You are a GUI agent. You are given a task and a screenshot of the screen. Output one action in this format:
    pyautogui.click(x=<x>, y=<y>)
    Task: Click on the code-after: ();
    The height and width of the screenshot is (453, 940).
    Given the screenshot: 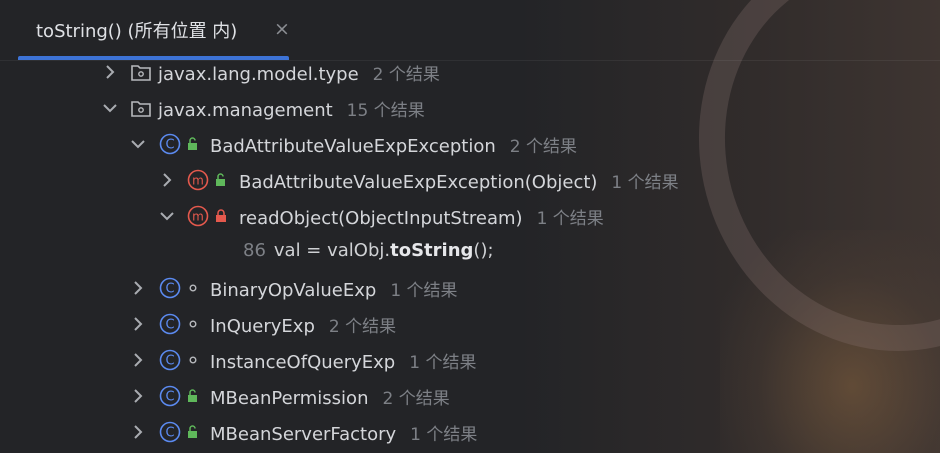 What is the action you would take?
    pyautogui.click(x=483, y=250)
    